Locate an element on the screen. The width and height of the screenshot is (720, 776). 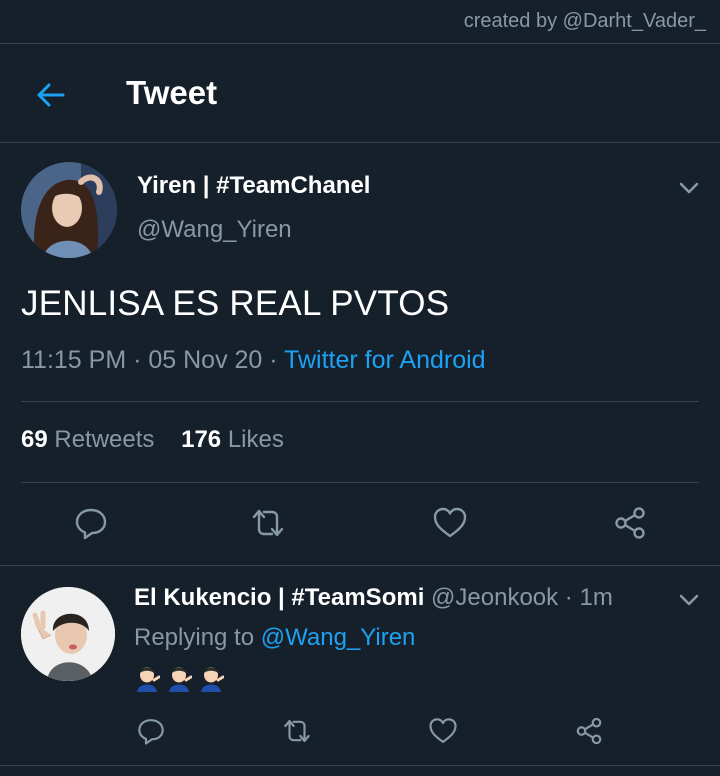
retweet-button is located at coordinates (268, 523).